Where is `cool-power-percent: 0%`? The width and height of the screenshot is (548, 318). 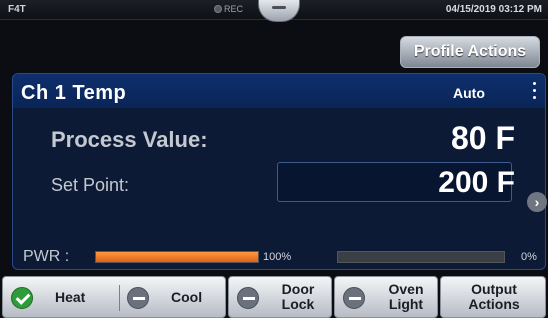
cool-power-percent: 0% is located at coordinates (529, 257).